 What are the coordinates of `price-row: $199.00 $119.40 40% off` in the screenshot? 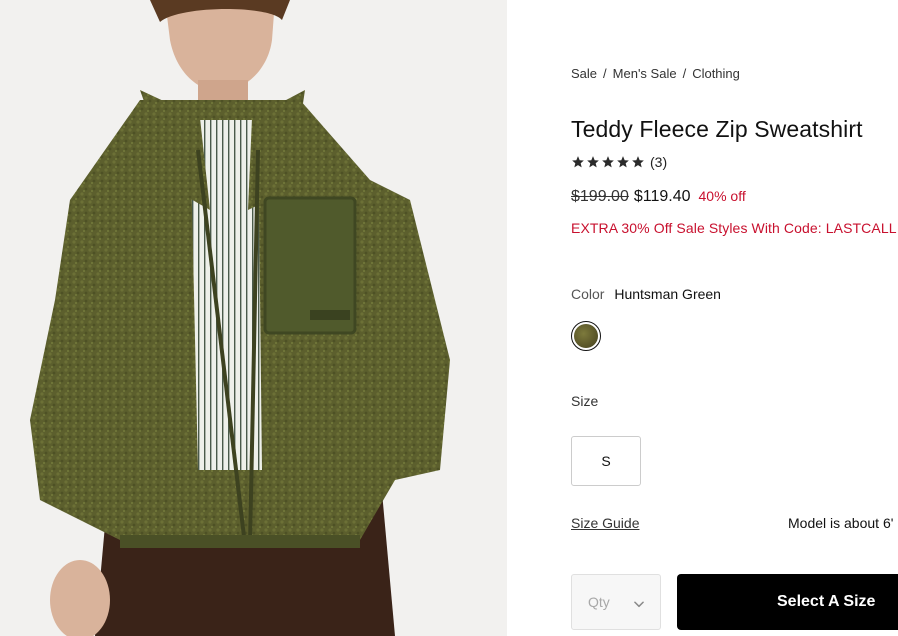 It's located at (658, 197).